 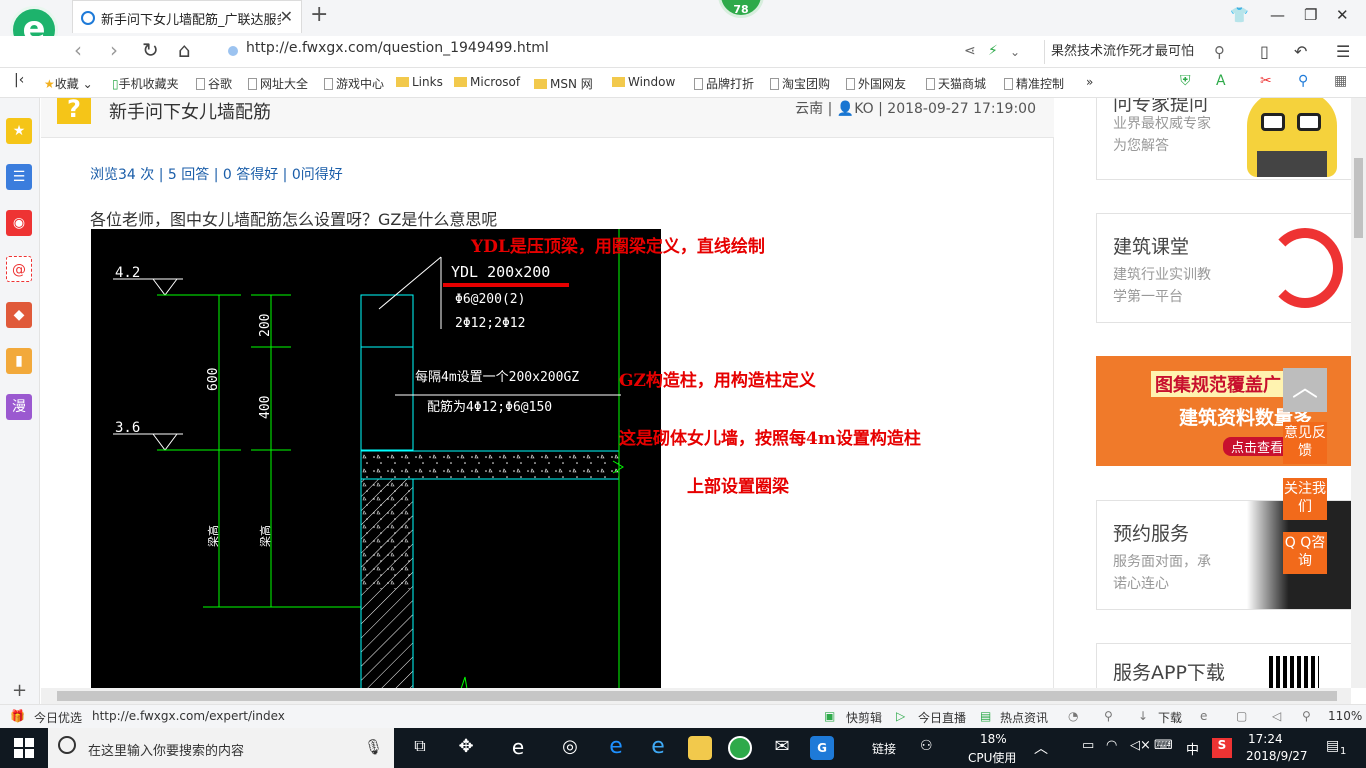 What do you see at coordinates (822, 748) in the screenshot?
I see `glodon-icon: G` at bounding box center [822, 748].